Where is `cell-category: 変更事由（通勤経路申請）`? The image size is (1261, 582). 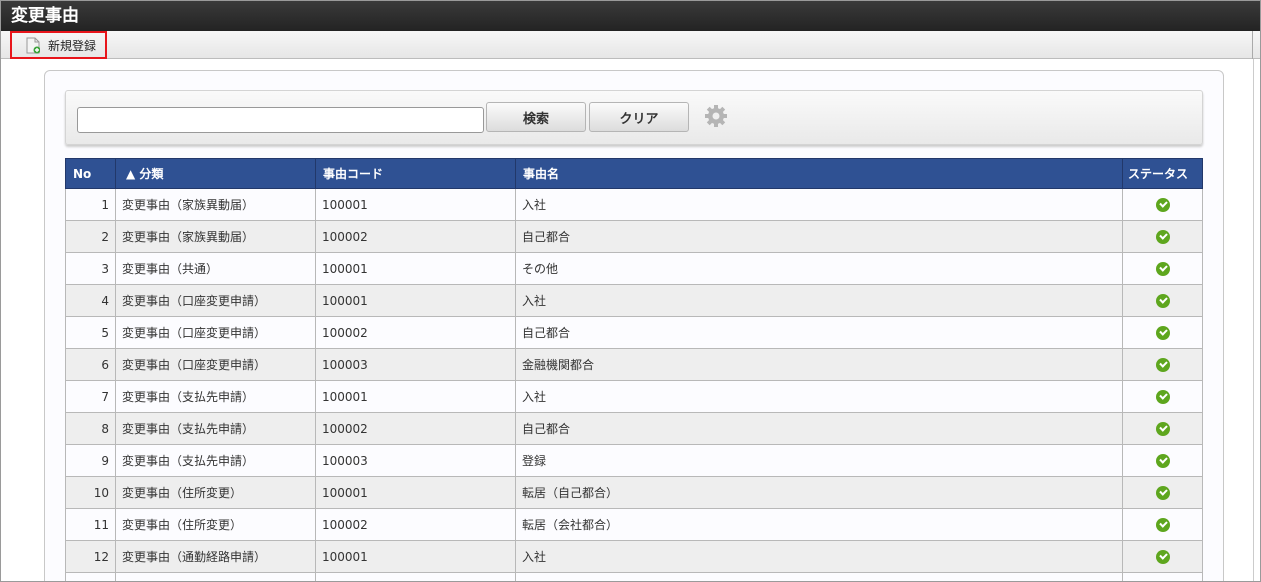
cell-category: 変更事由（通勤経路申請） is located at coordinates (215, 556).